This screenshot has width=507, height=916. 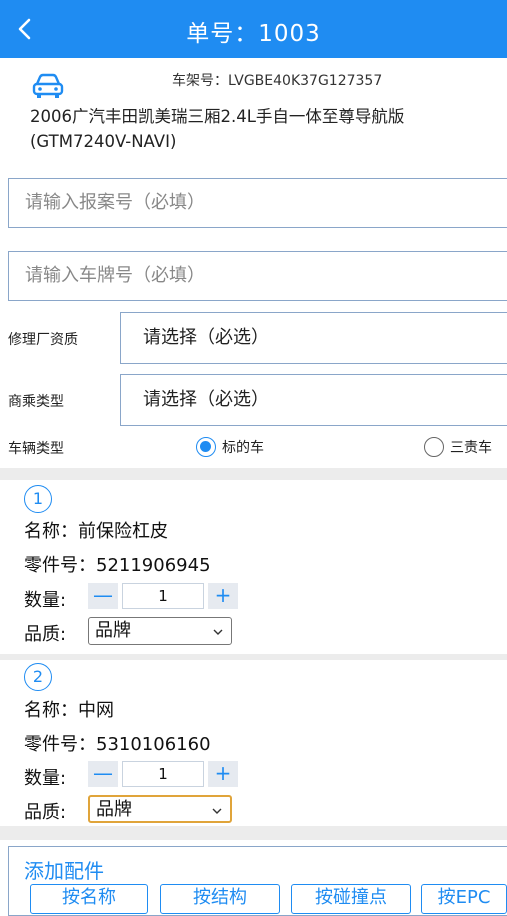 I want to click on vehicle-type-label: 车辆类型, so click(x=36, y=449).